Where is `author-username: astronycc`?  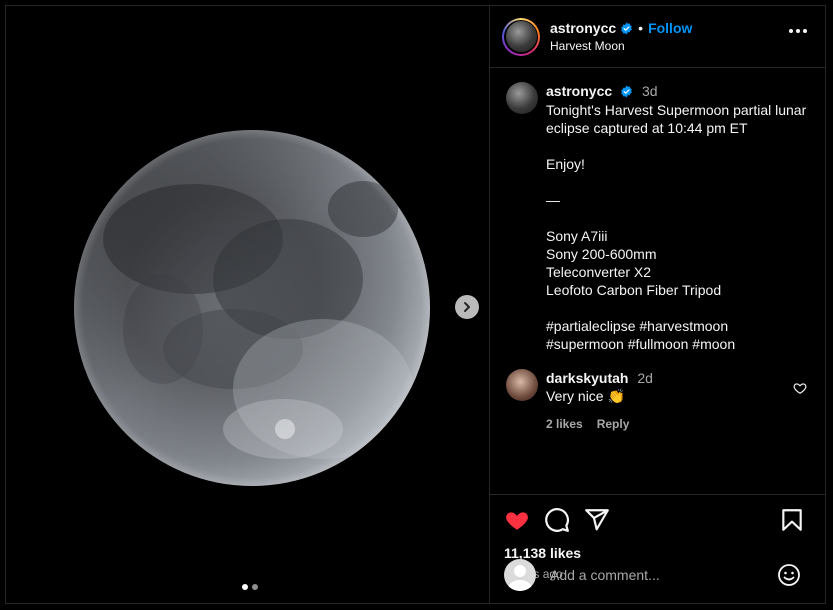 author-username: astronycc is located at coordinates (583, 28).